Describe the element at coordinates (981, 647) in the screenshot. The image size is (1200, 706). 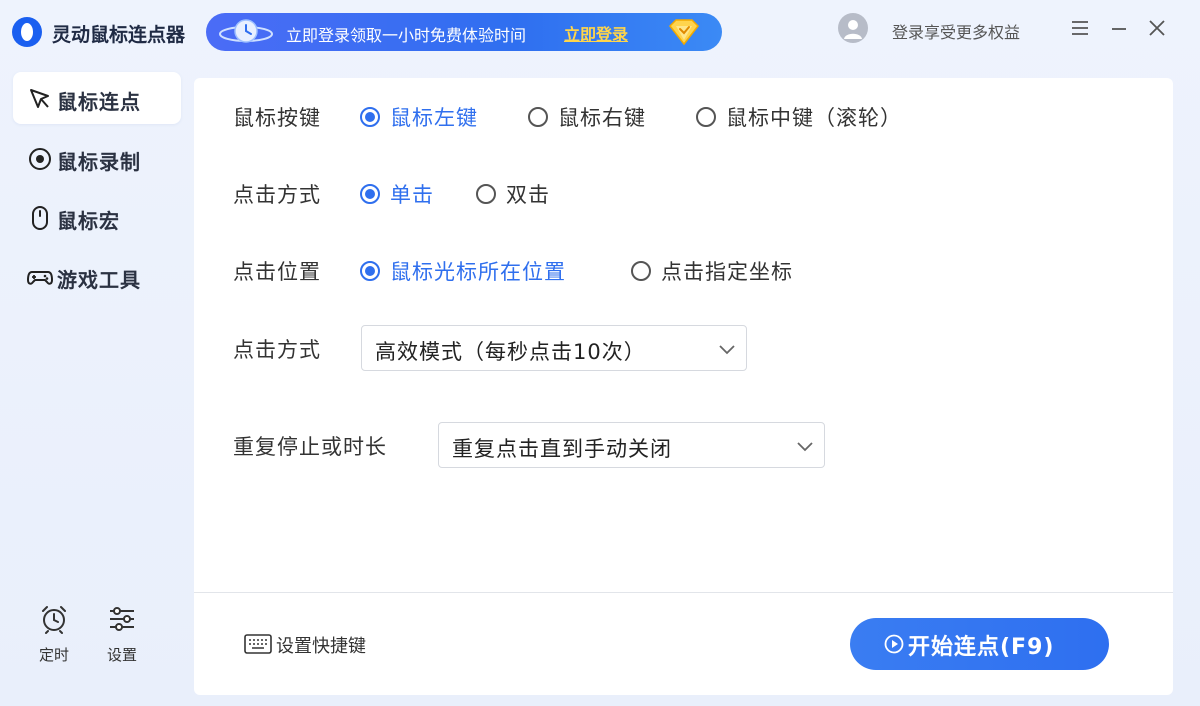
I see `start-clicking-label: 开始连点(F9)` at that location.